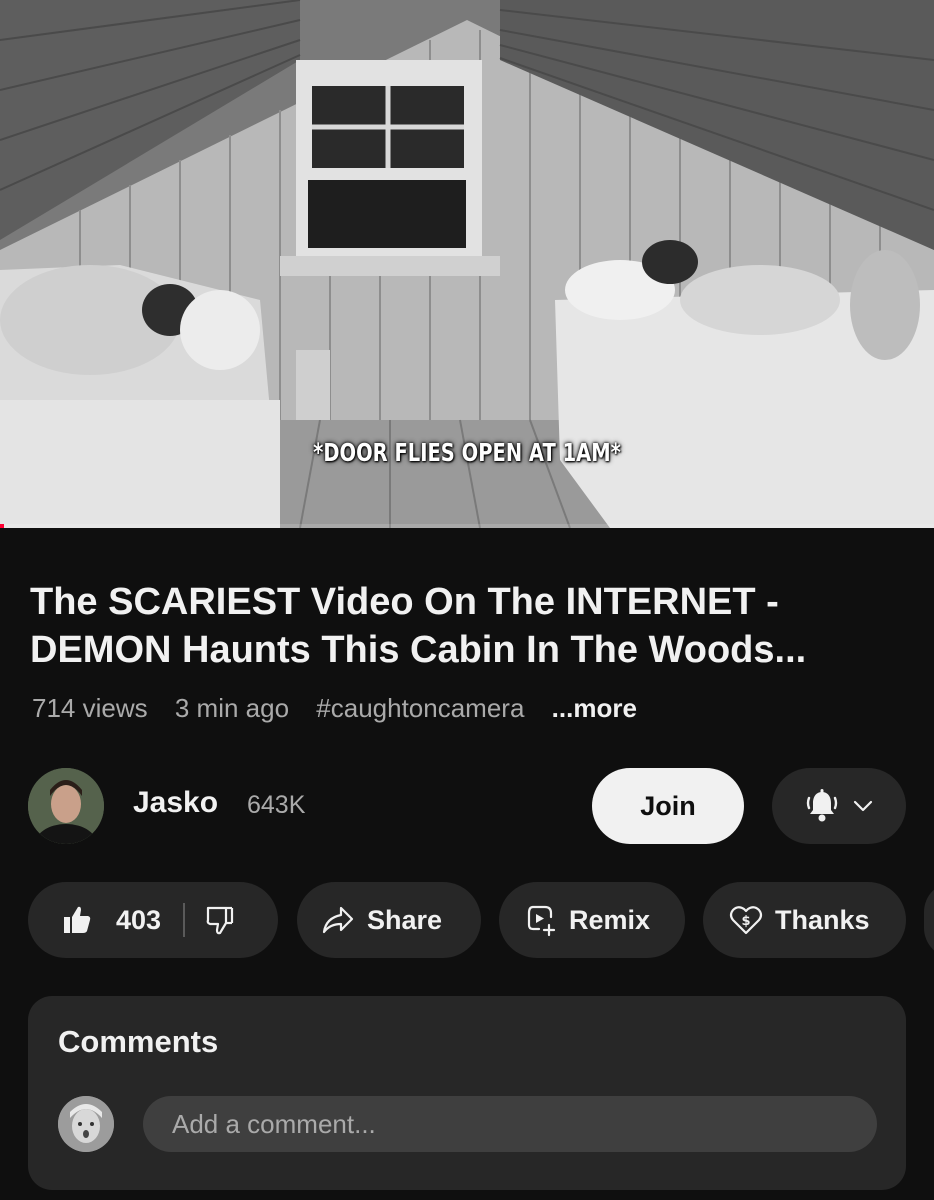 The image size is (934, 1200). Describe the element at coordinates (467, 526) in the screenshot. I see `progress-bar` at that location.